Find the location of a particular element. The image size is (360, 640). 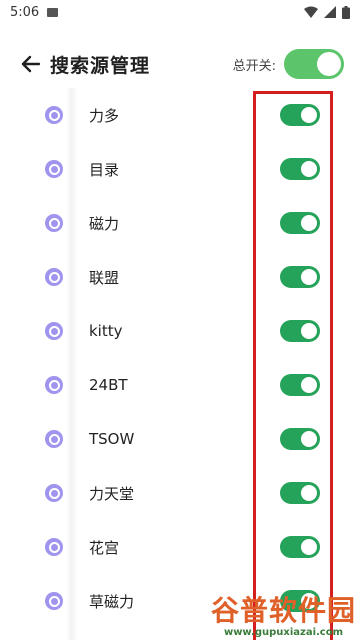

watermark-url: www.gupuxiazai.com is located at coordinates (283, 632).